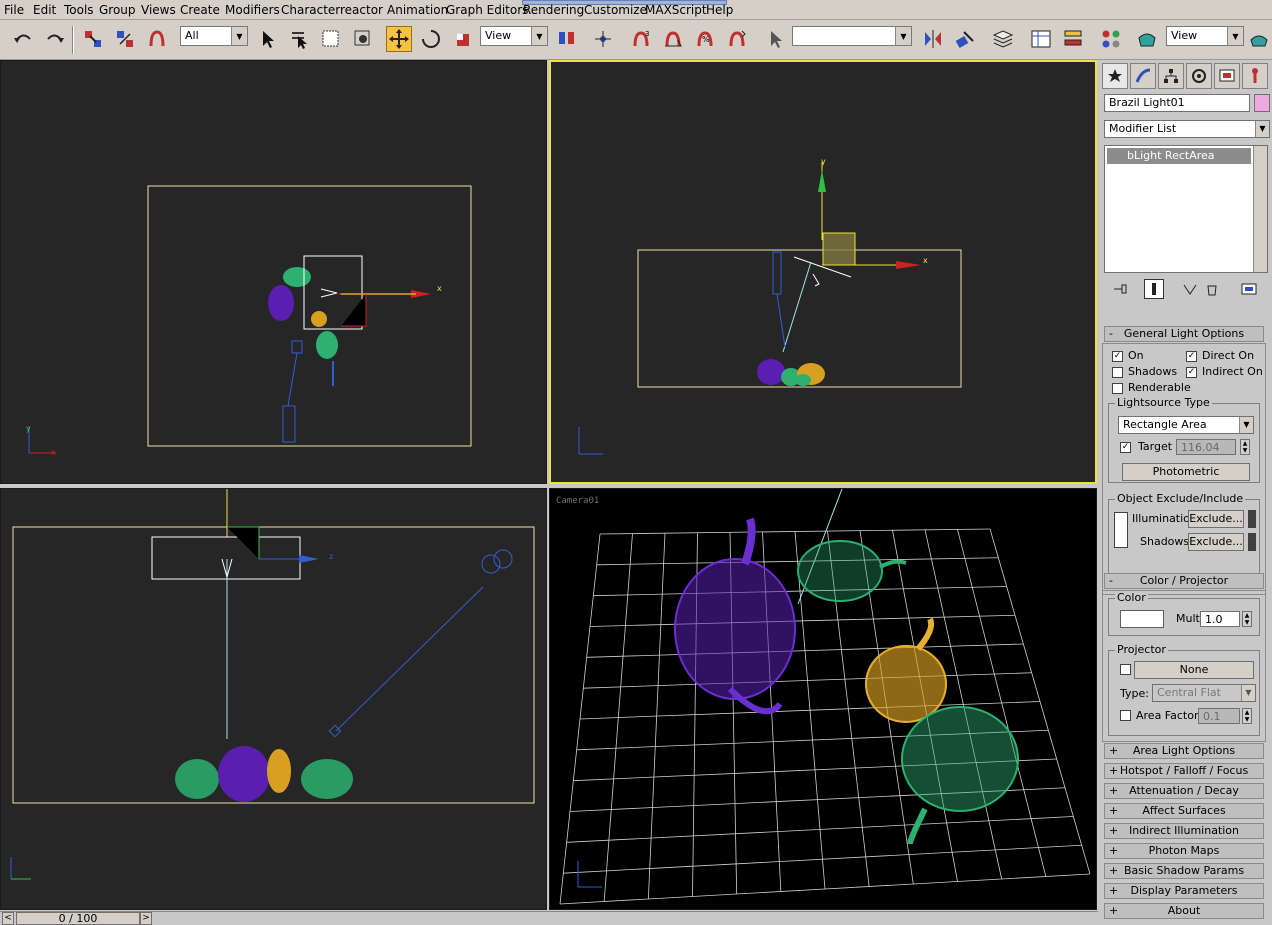 The width and height of the screenshot is (1272, 925). What do you see at coordinates (1186, 472) in the screenshot?
I see `photometric-button: Photometric` at bounding box center [1186, 472].